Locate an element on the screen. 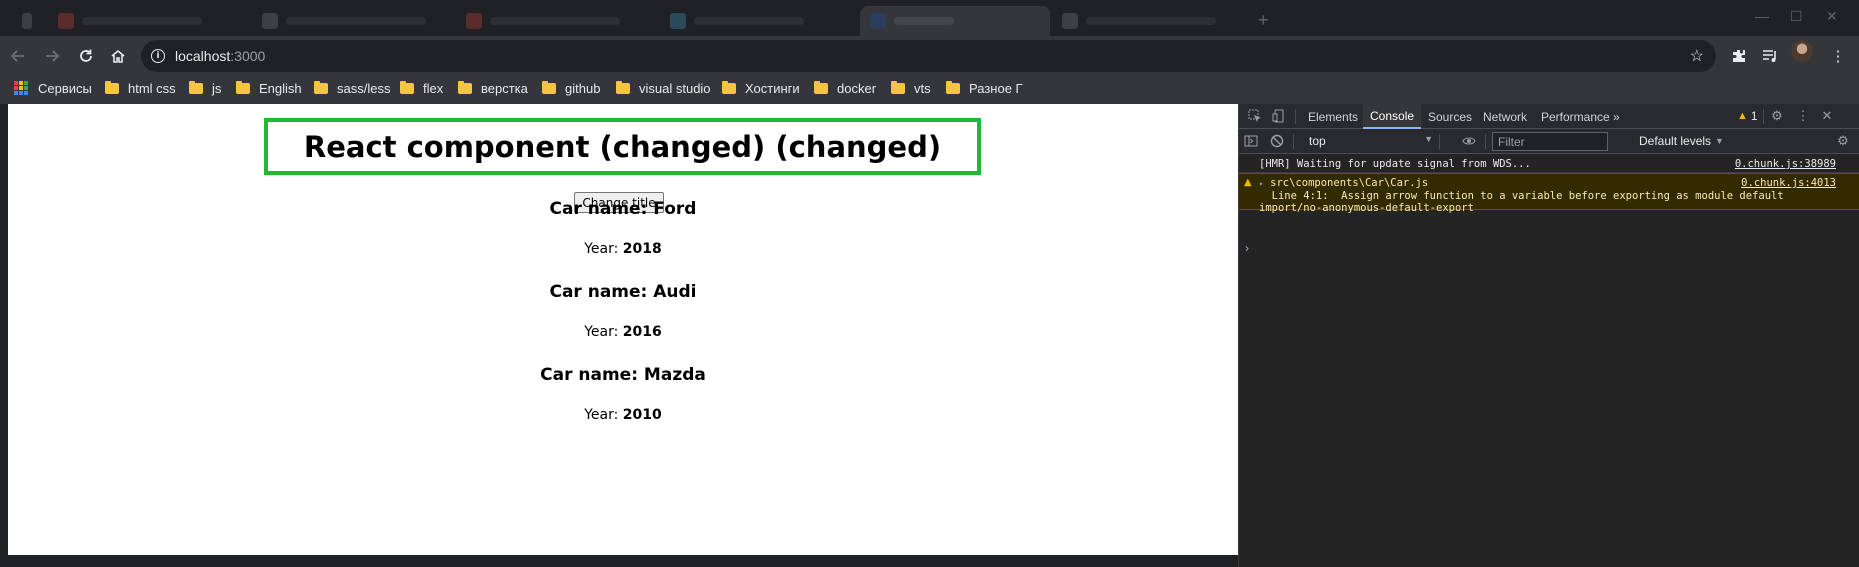 This screenshot has height=567, width=1859. bookmark-folder: English is located at coordinates (269, 88).